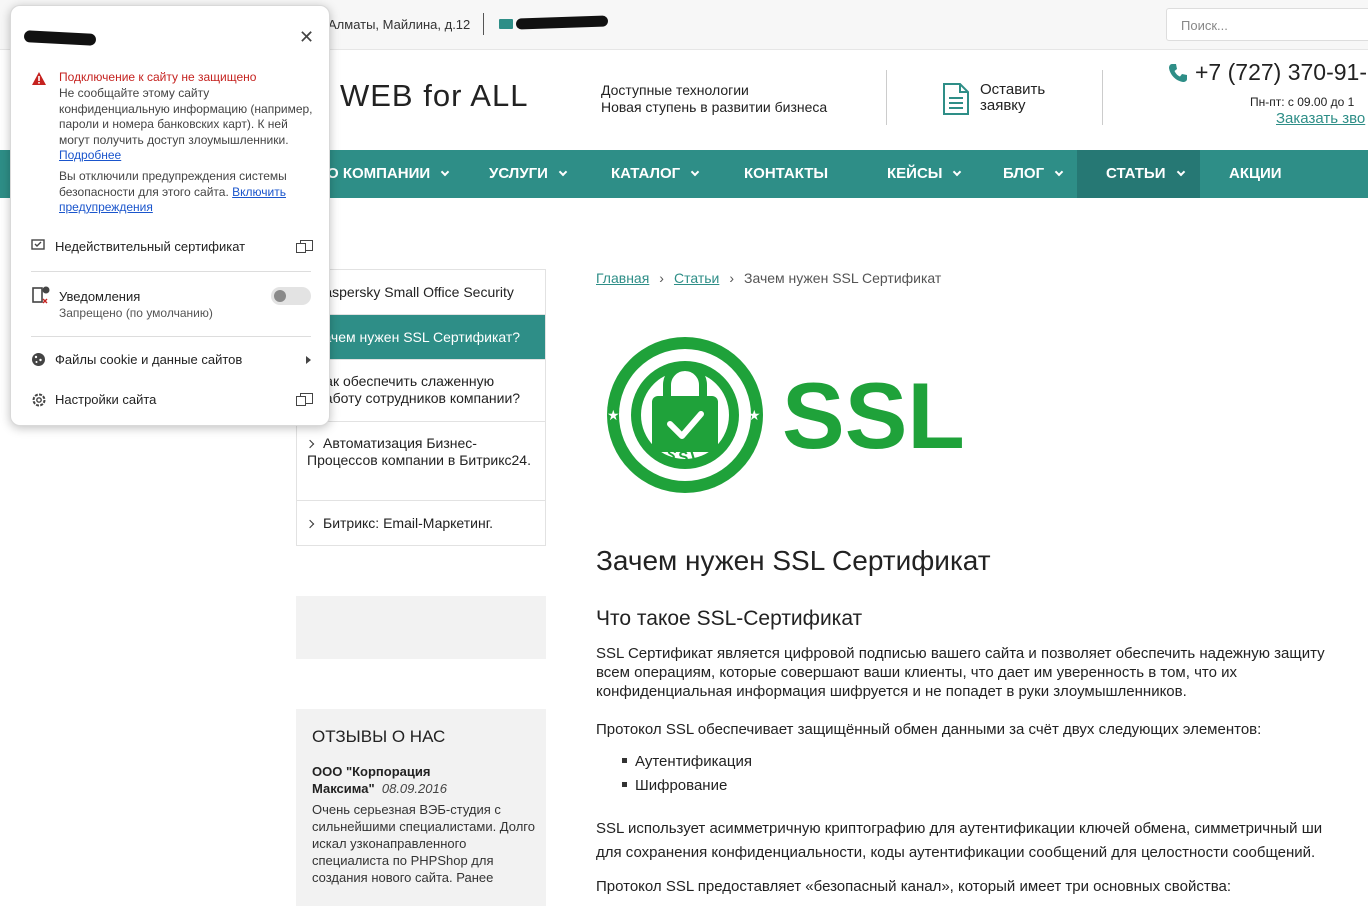  I want to click on nav-label: КОНТАКТЫ, so click(786, 173).